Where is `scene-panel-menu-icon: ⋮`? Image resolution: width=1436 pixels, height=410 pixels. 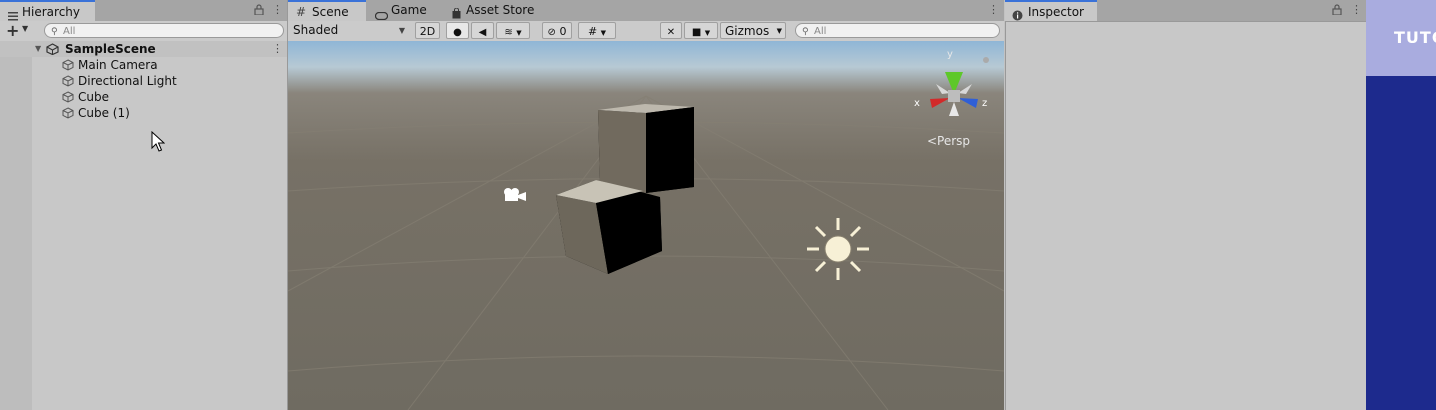
scene-panel-menu-icon: ⋮ is located at coordinates (993, 10).